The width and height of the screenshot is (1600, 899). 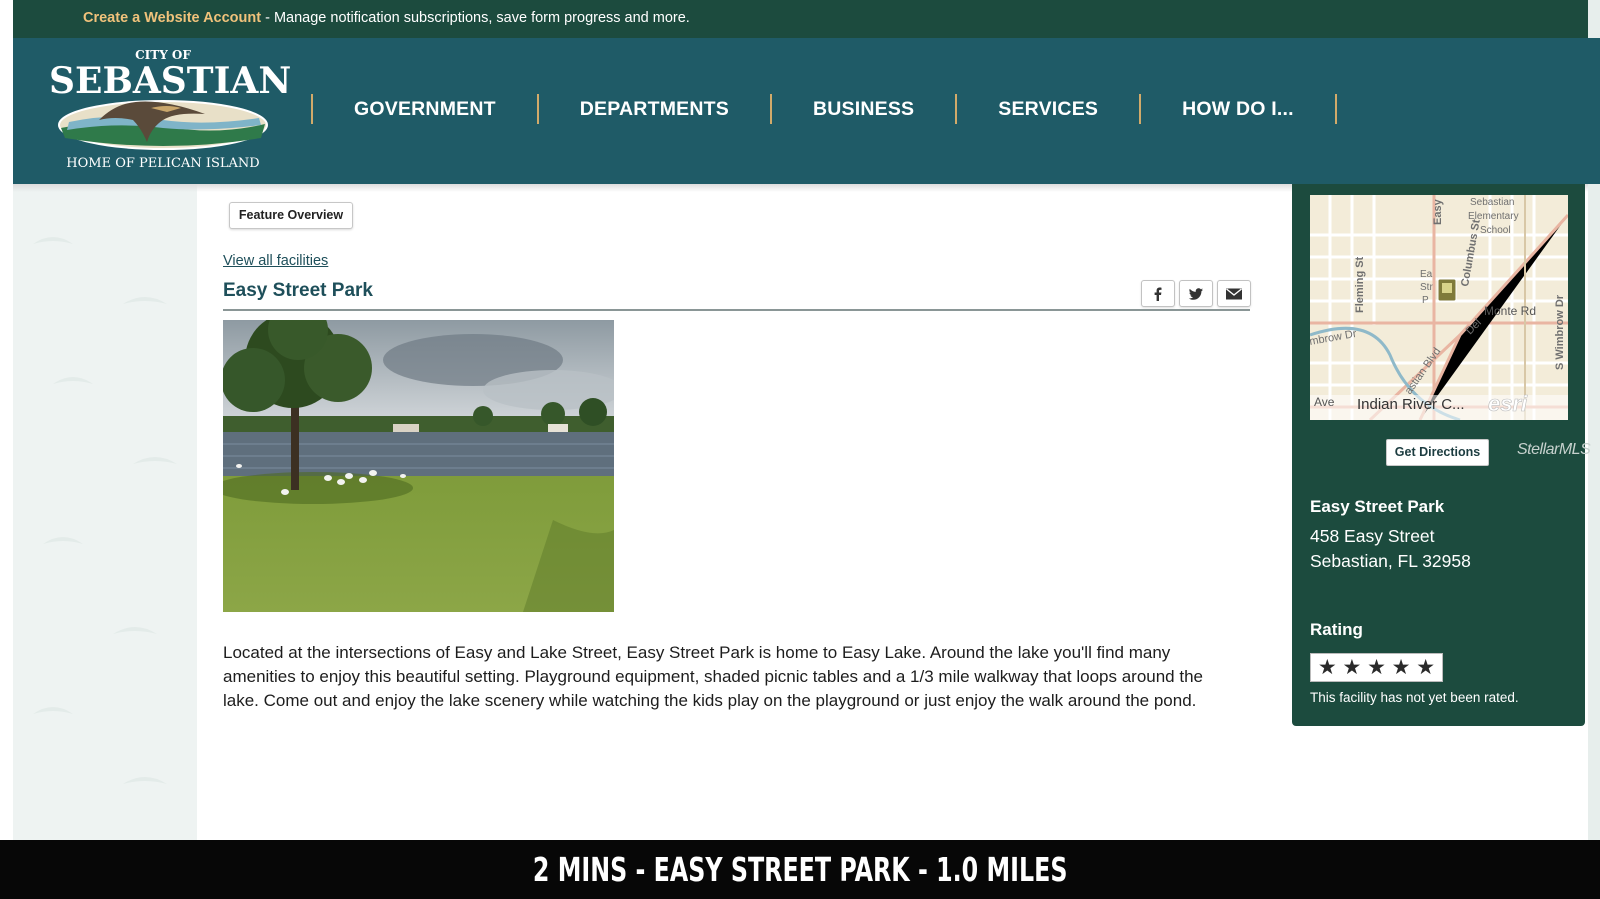 What do you see at coordinates (1335, 109) in the screenshot?
I see `nav-divider` at bounding box center [1335, 109].